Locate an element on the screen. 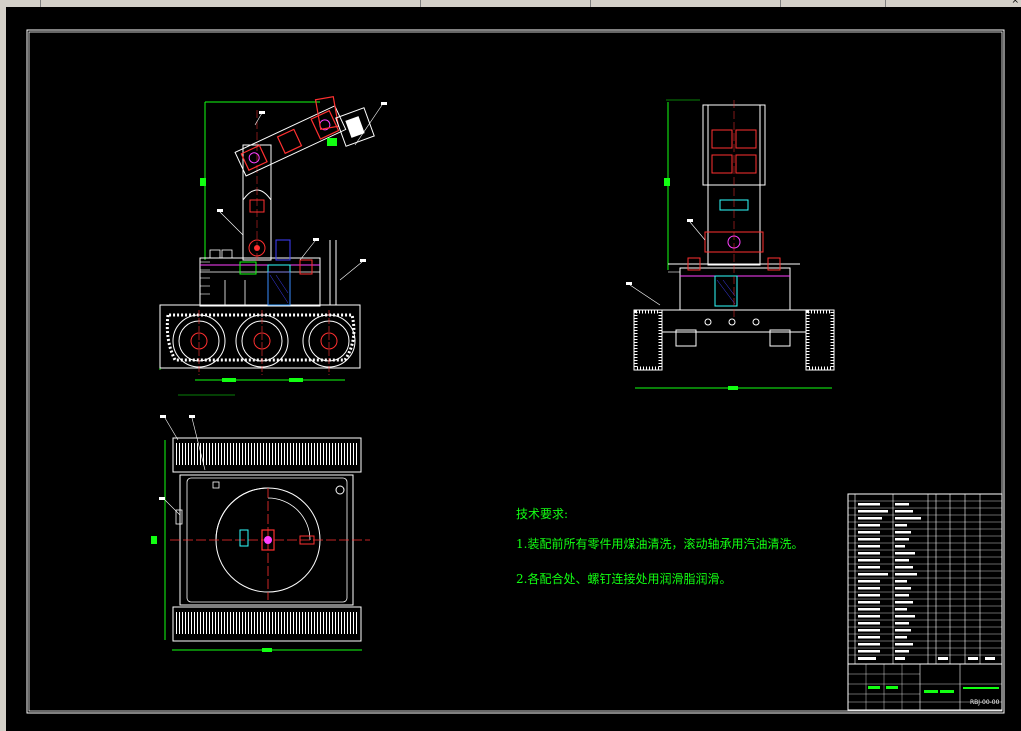 This screenshot has width=1021, height=731. tech-requirement-2: 2.各配合处、螺钉连接处用润滑脂润滑。 is located at coordinates (624, 579).